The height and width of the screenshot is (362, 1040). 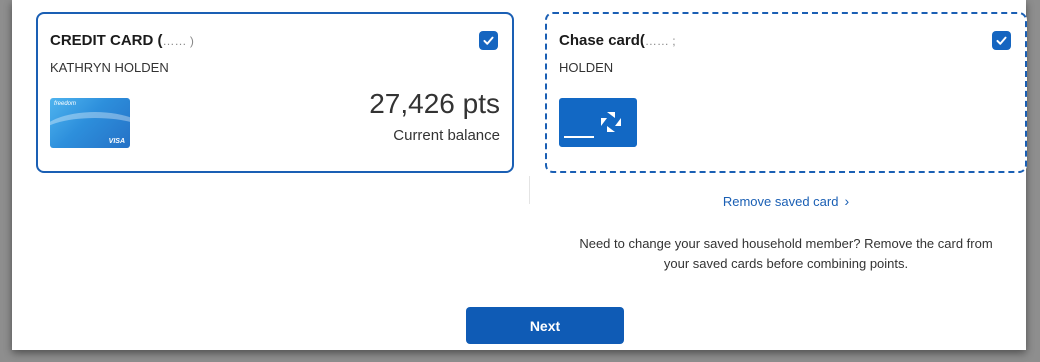 What do you see at coordinates (434, 103) in the screenshot?
I see `points-balance: 27,426 pts` at bounding box center [434, 103].